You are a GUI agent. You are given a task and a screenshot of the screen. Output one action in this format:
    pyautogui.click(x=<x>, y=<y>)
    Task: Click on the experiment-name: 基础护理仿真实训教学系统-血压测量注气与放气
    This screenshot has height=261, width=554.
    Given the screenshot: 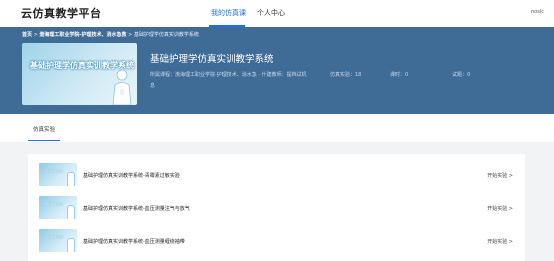 What is the action you would take?
    pyautogui.click(x=136, y=209)
    